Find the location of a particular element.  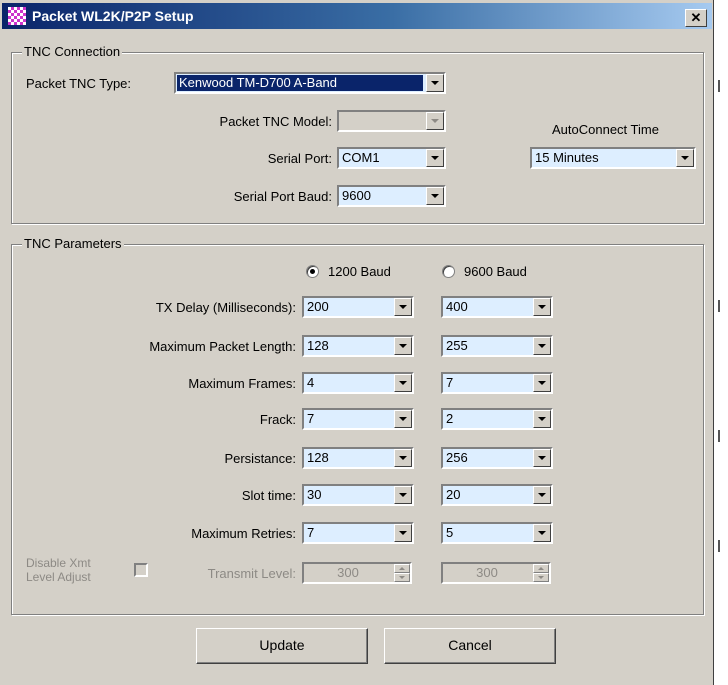

persistance-label: Persistance: is located at coordinates (260, 458).